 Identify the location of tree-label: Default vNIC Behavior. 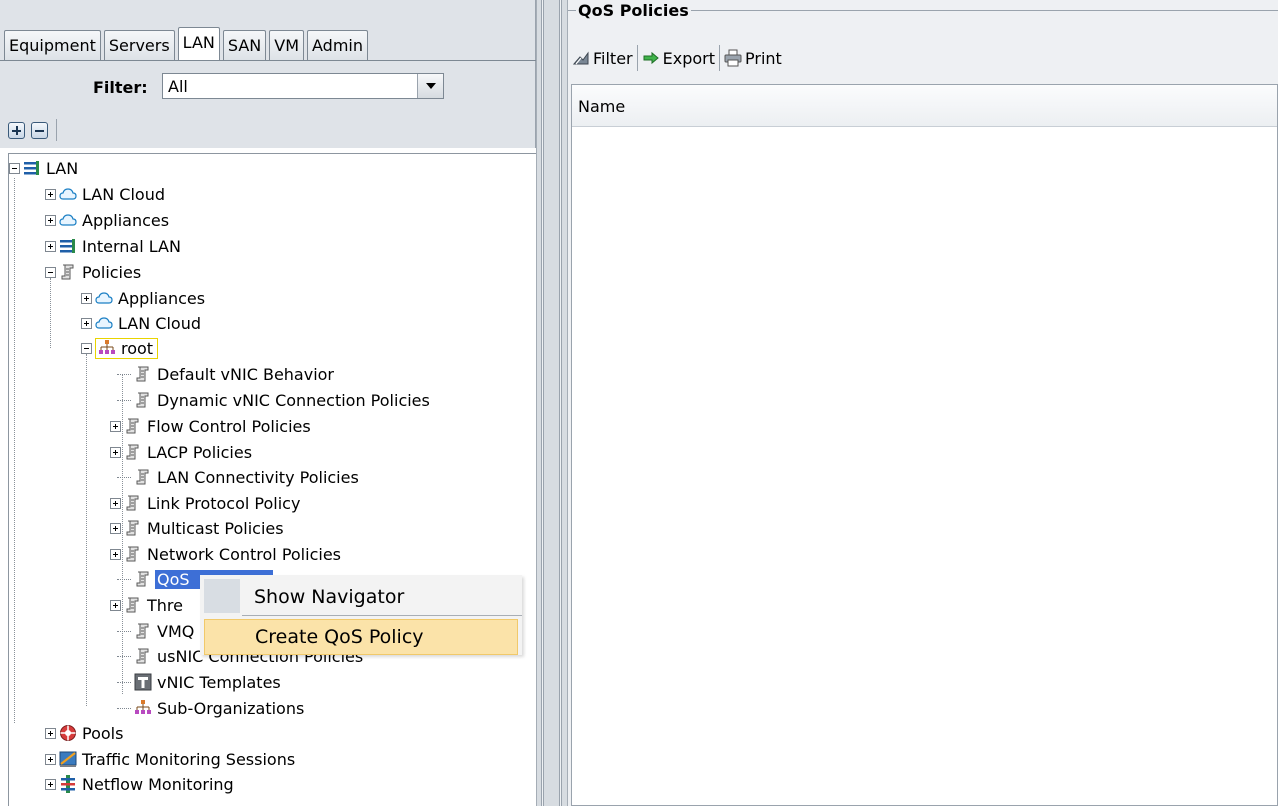
(246, 374).